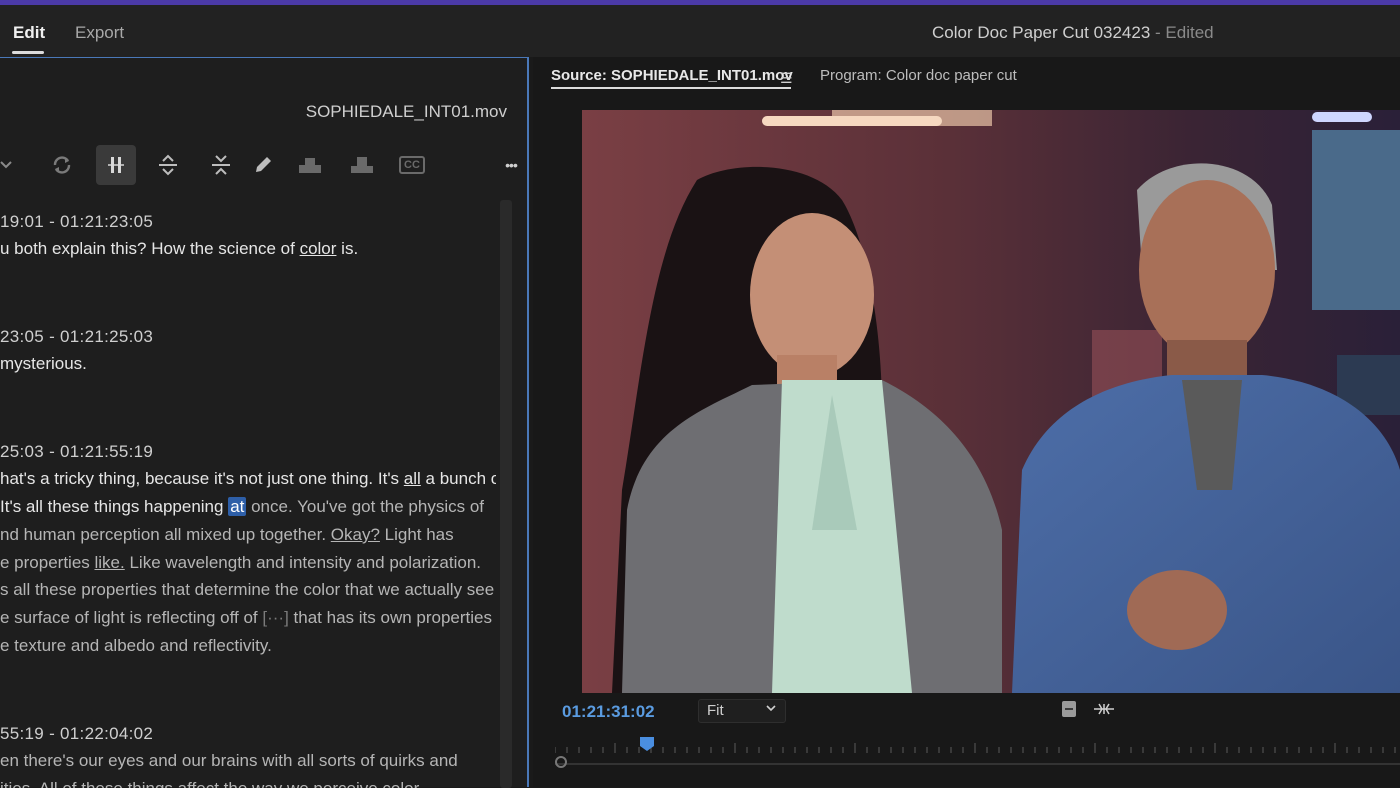 This screenshot has height=788, width=1400. What do you see at coordinates (237, 506) in the screenshot?
I see `highlighted-word: at` at bounding box center [237, 506].